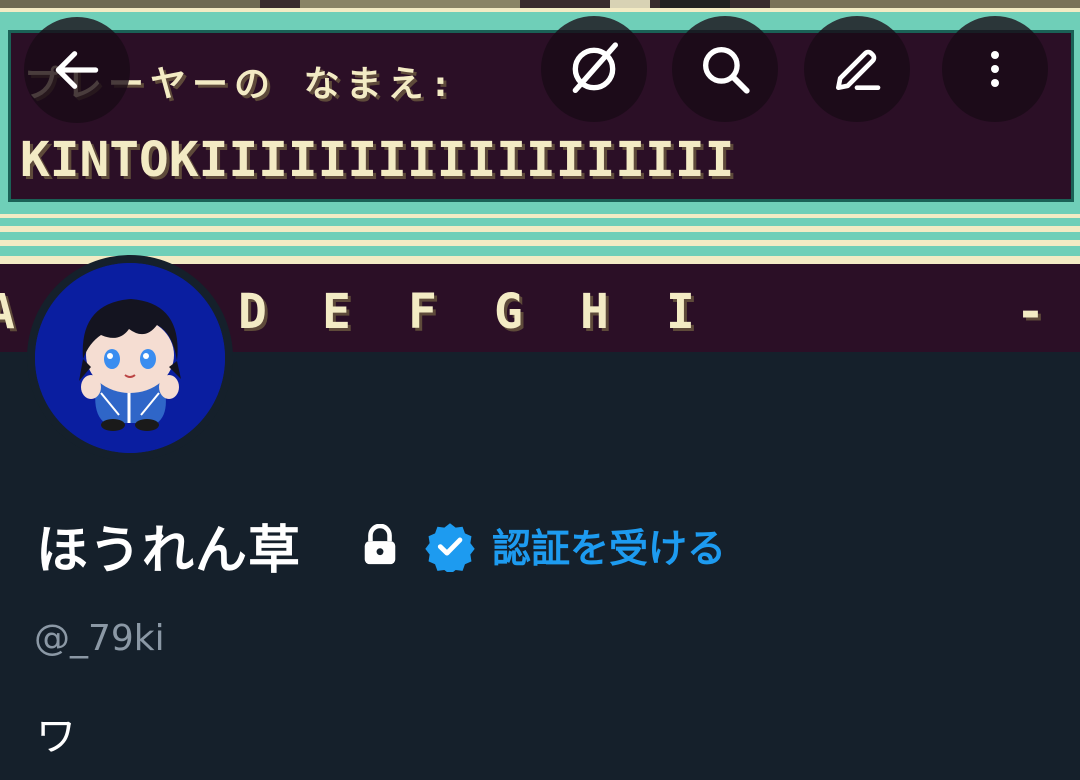 The image size is (1080, 780). I want to click on verified-badge-icon, so click(450, 547).